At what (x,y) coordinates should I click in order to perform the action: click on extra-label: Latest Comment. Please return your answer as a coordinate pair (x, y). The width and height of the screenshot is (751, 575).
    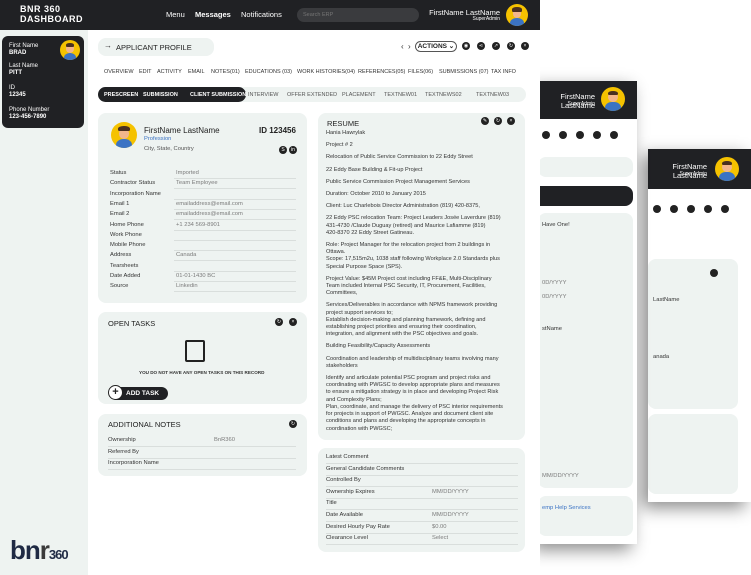
    Looking at the image, I should click on (347, 457).